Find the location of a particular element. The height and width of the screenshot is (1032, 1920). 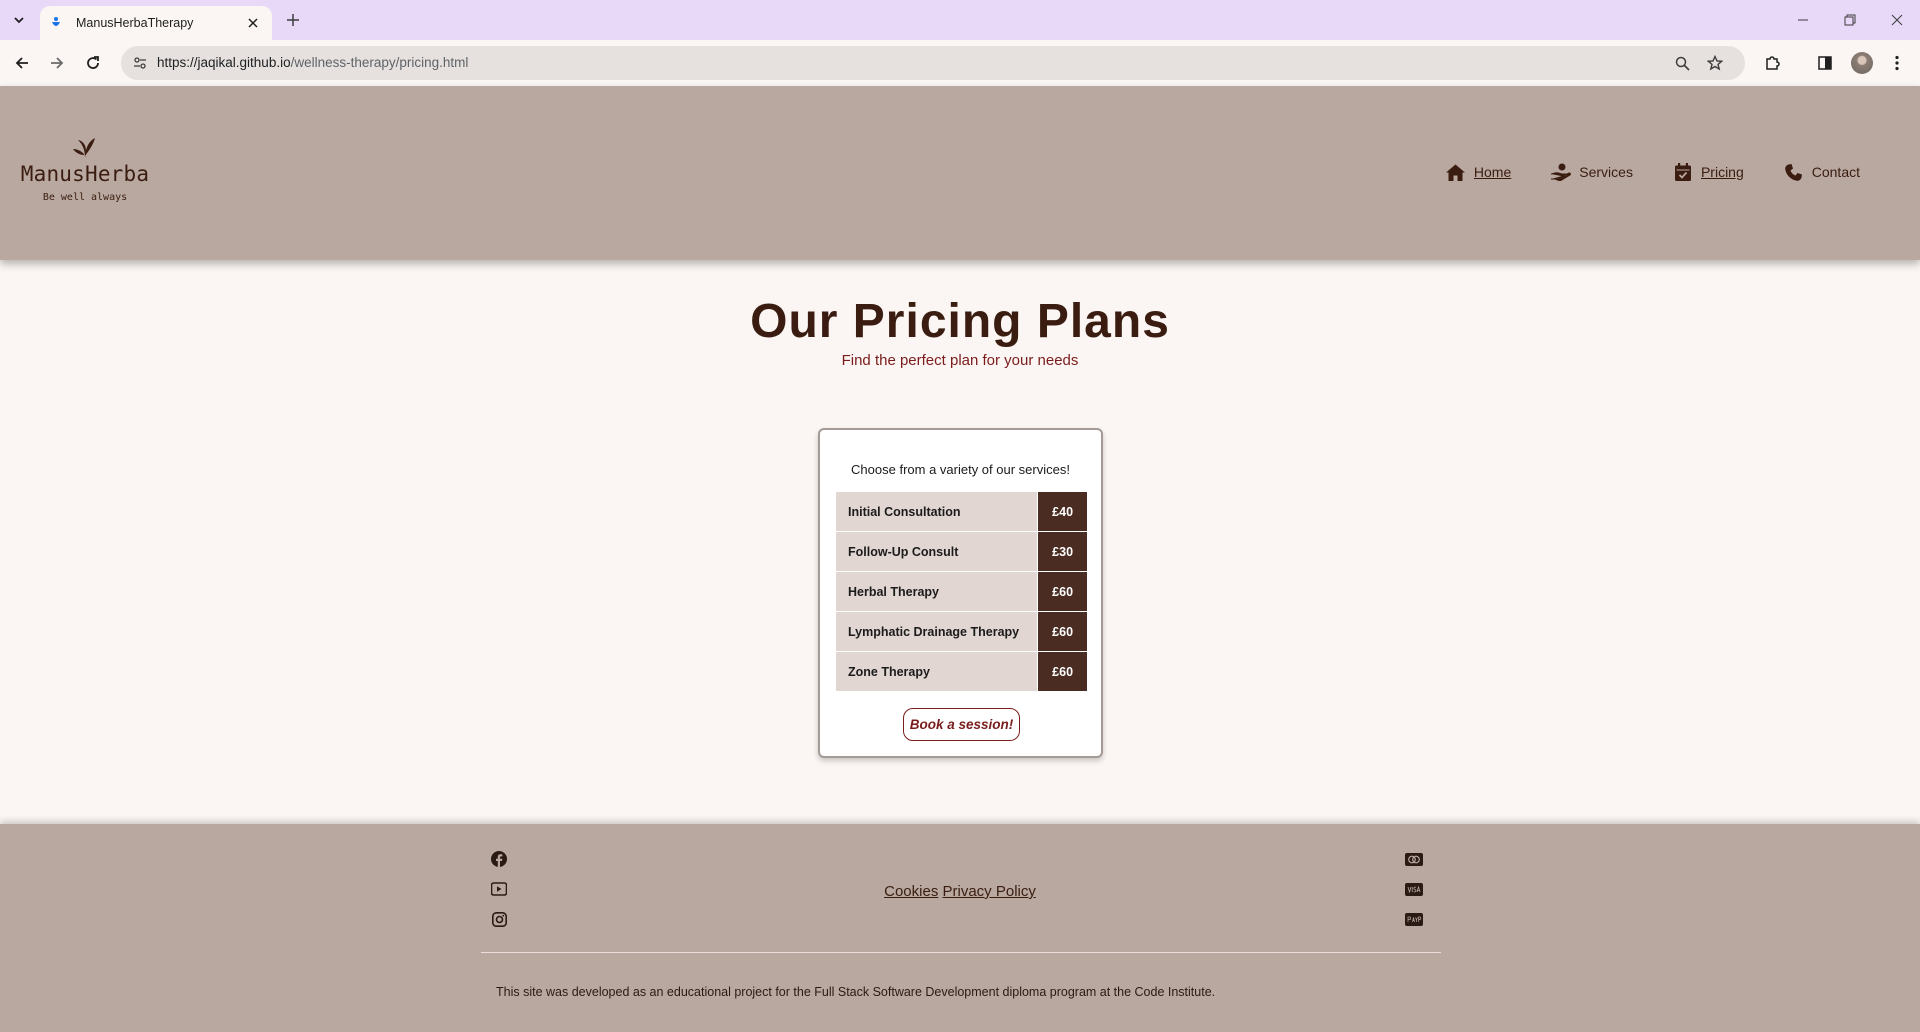

arrow-right-icon is located at coordinates (57, 63).